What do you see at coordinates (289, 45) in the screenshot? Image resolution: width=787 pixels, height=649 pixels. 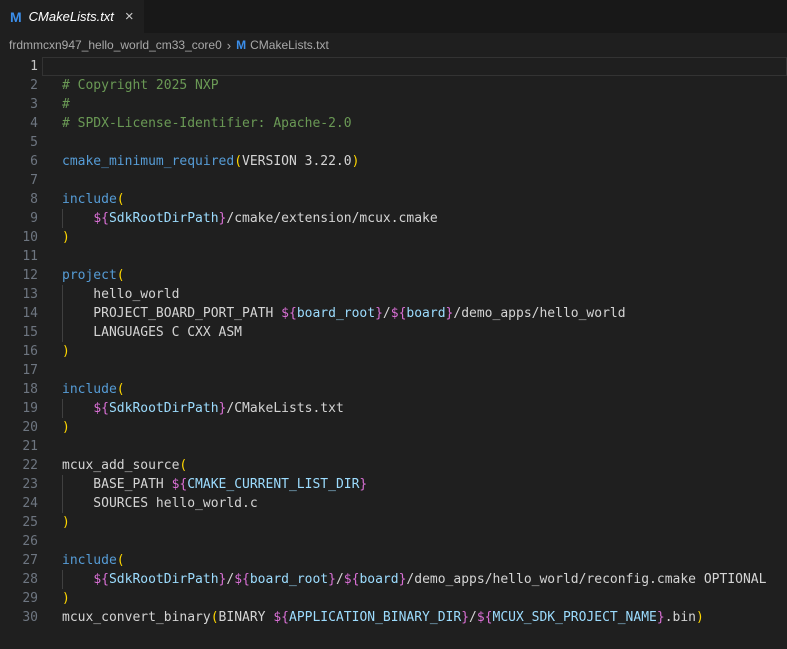 I see `breadcrumb-file: CMakeLists.txt` at bounding box center [289, 45].